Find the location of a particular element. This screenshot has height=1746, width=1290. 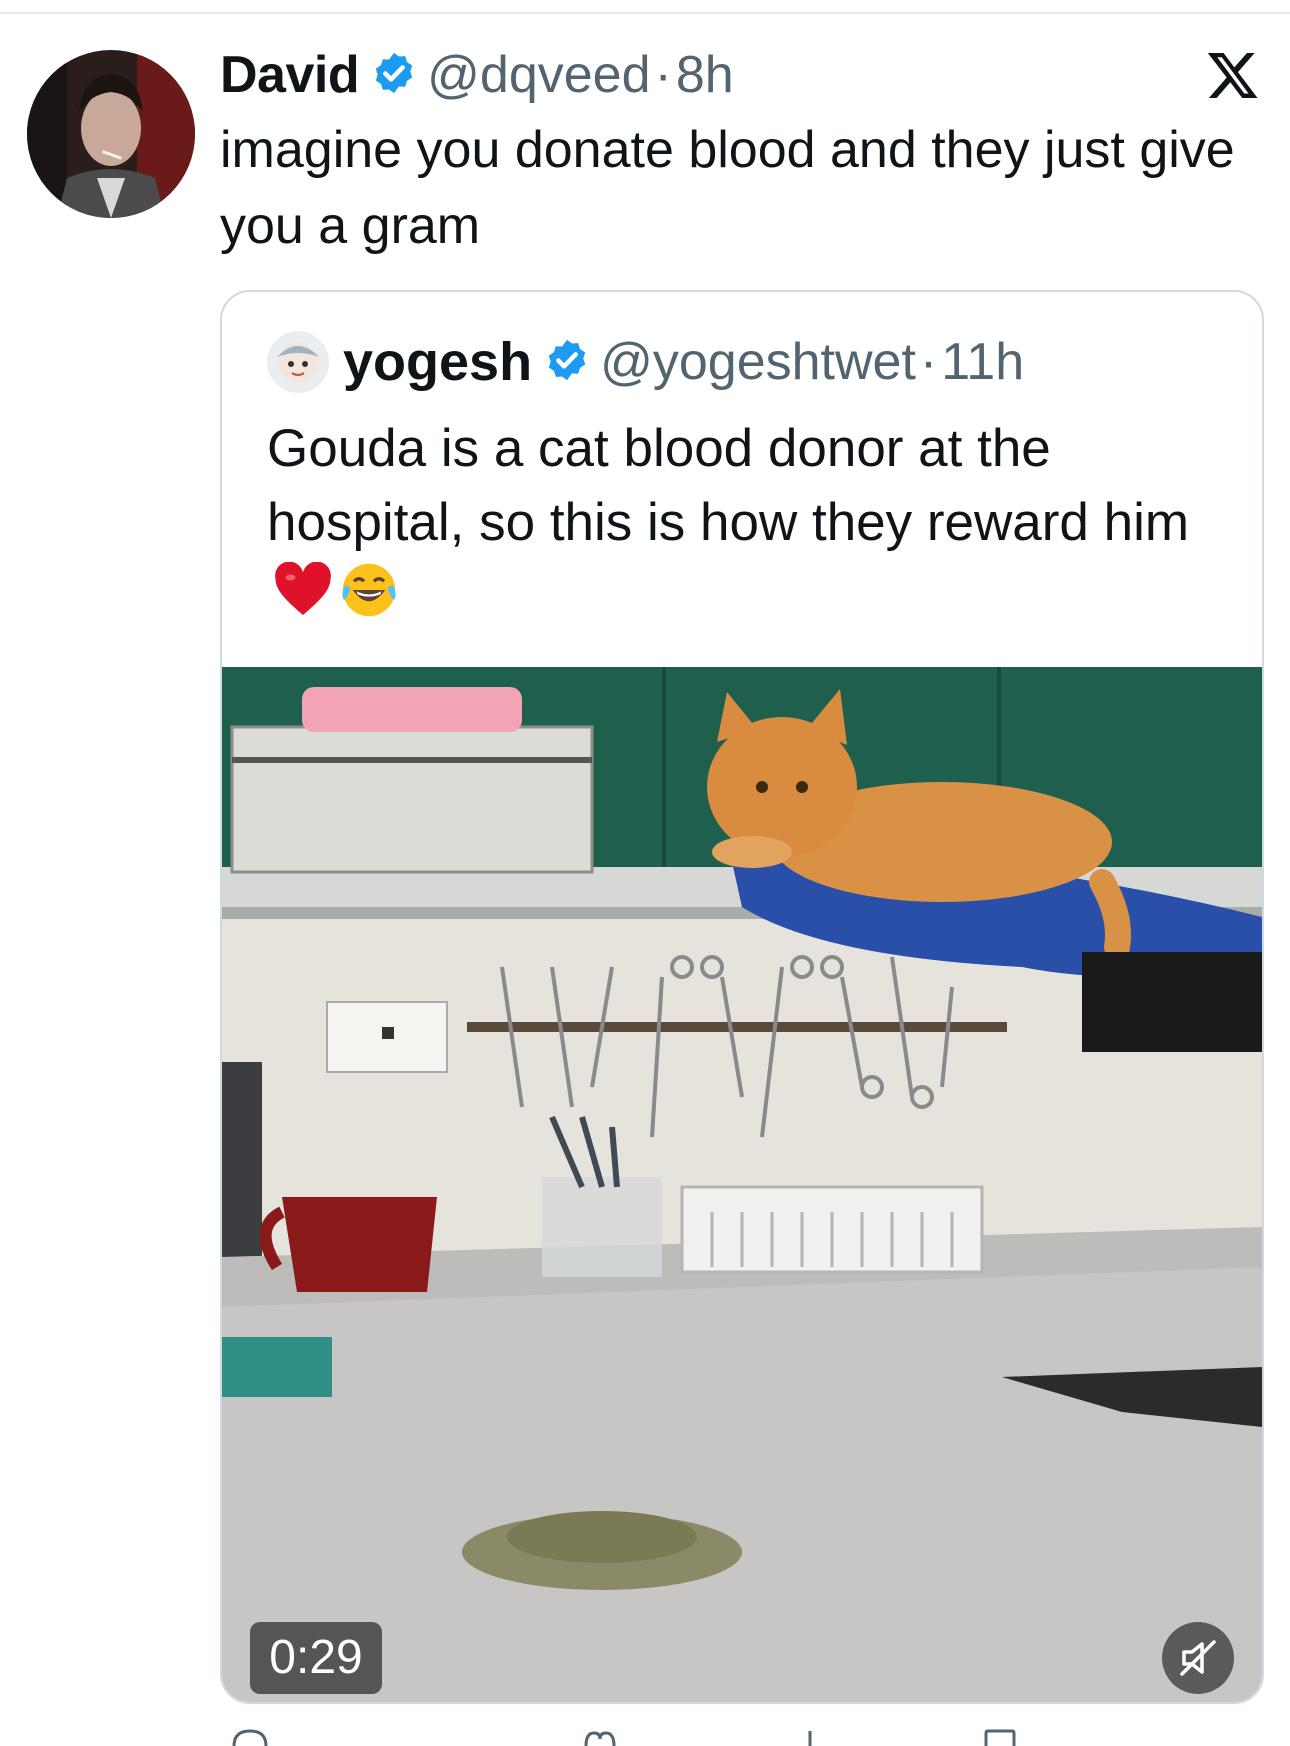

tweet-header: David @dqveed · 8h is located at coordinates (477, 75).